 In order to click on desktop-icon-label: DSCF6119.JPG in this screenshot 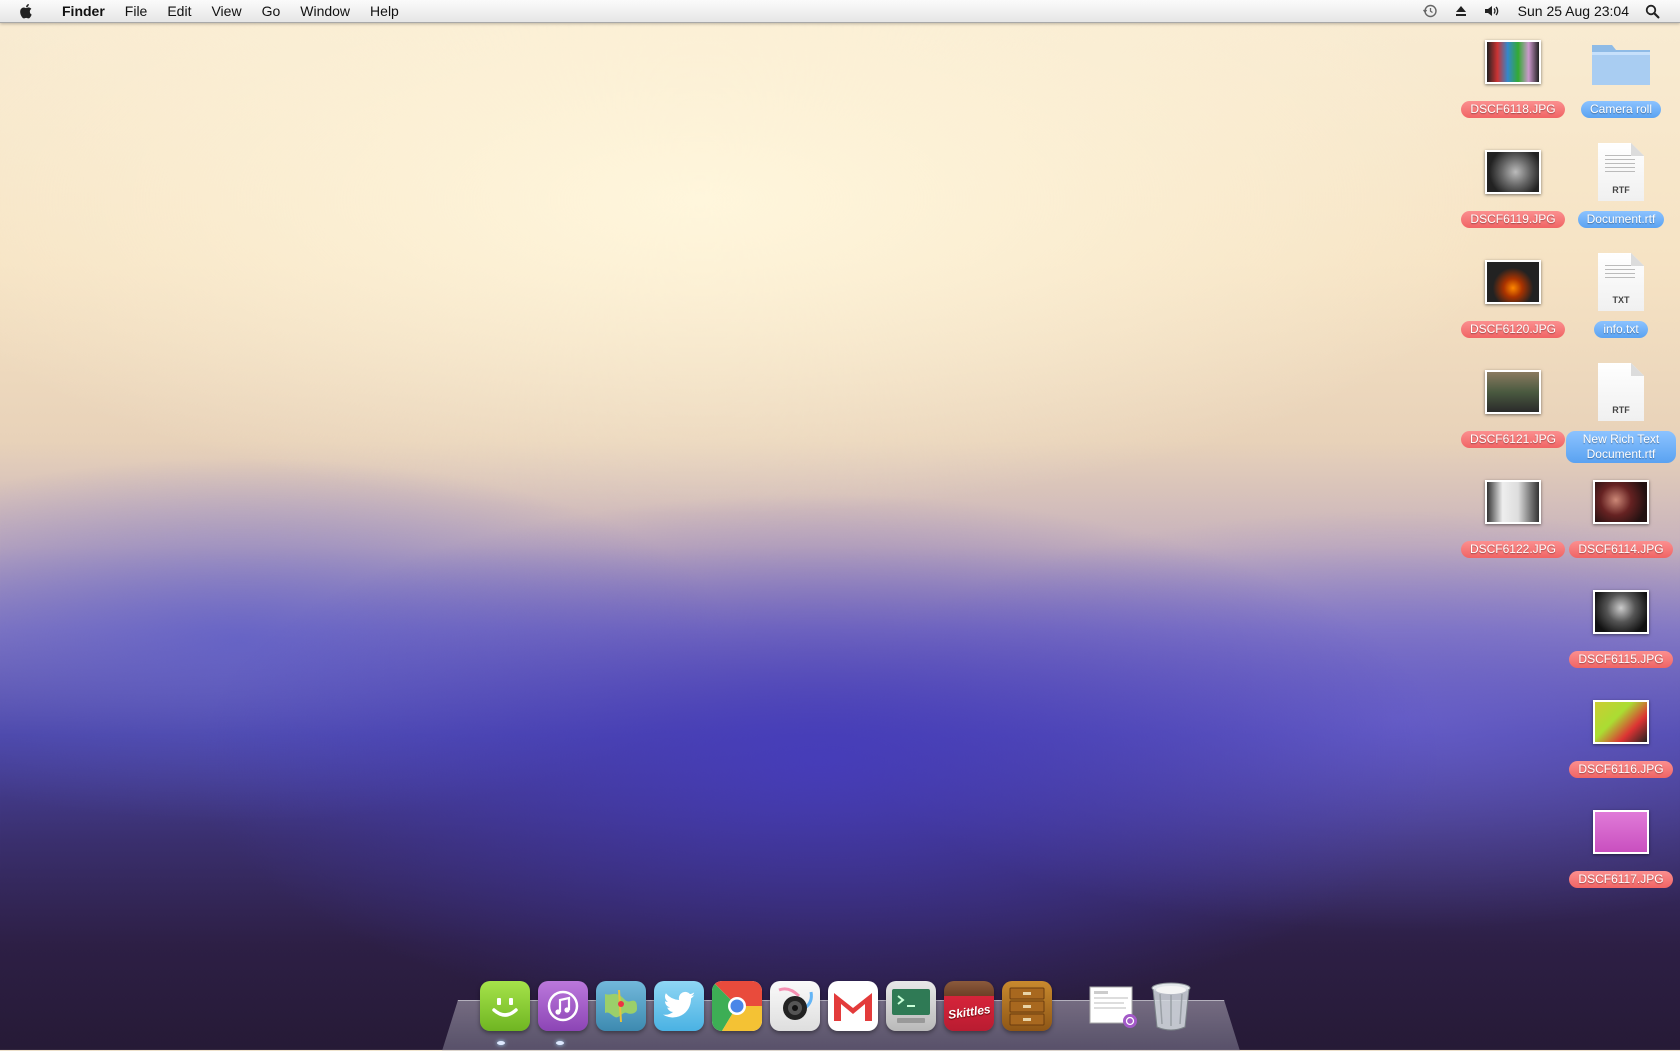, I will do `click(1513, 219)`.